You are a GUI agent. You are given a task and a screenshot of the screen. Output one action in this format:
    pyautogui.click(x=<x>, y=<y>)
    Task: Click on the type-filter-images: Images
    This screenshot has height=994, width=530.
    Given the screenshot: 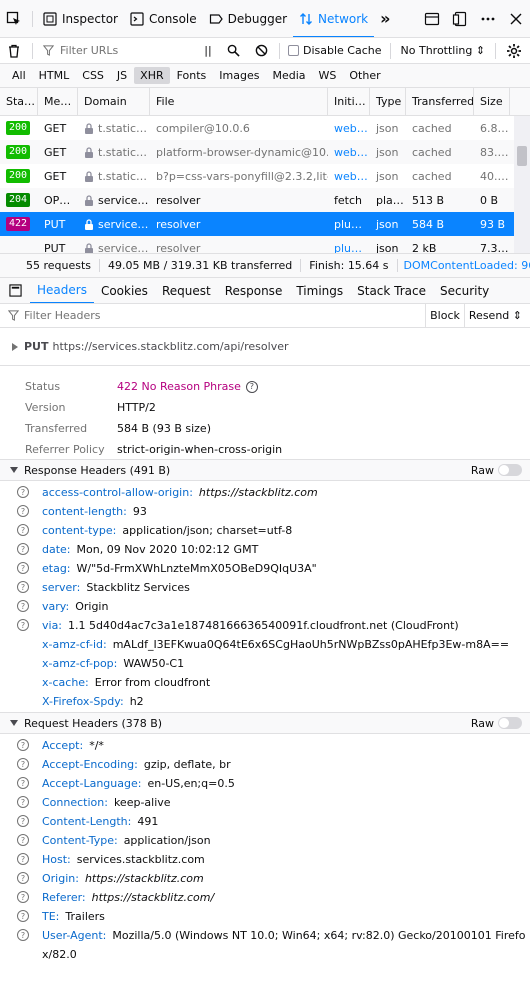 What is the action you would take?
    pyautogui.click(x=239, y=75)
    